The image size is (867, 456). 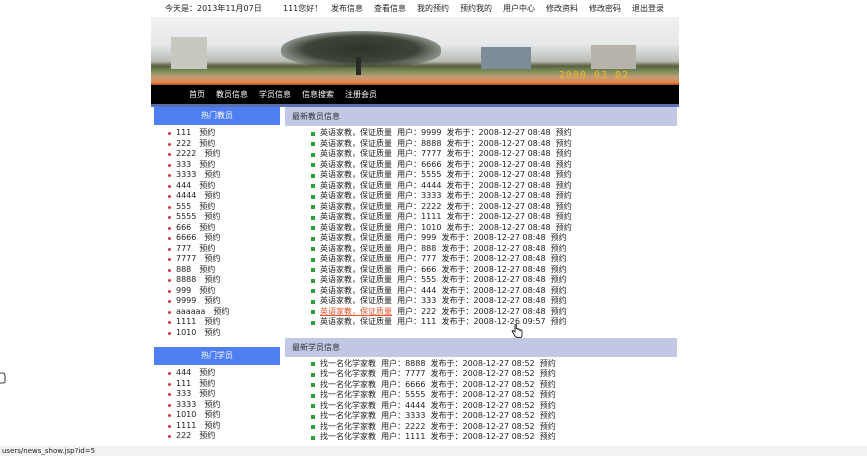 I want to click on user-link: 1111, so click(x=186, y=425).